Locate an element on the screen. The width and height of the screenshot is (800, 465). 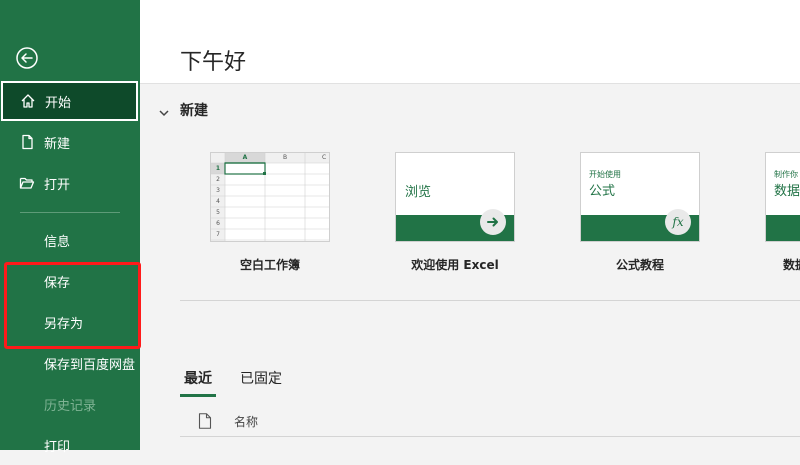
nav-item-save-as: 另存为 is located at coordinates (70, 322).